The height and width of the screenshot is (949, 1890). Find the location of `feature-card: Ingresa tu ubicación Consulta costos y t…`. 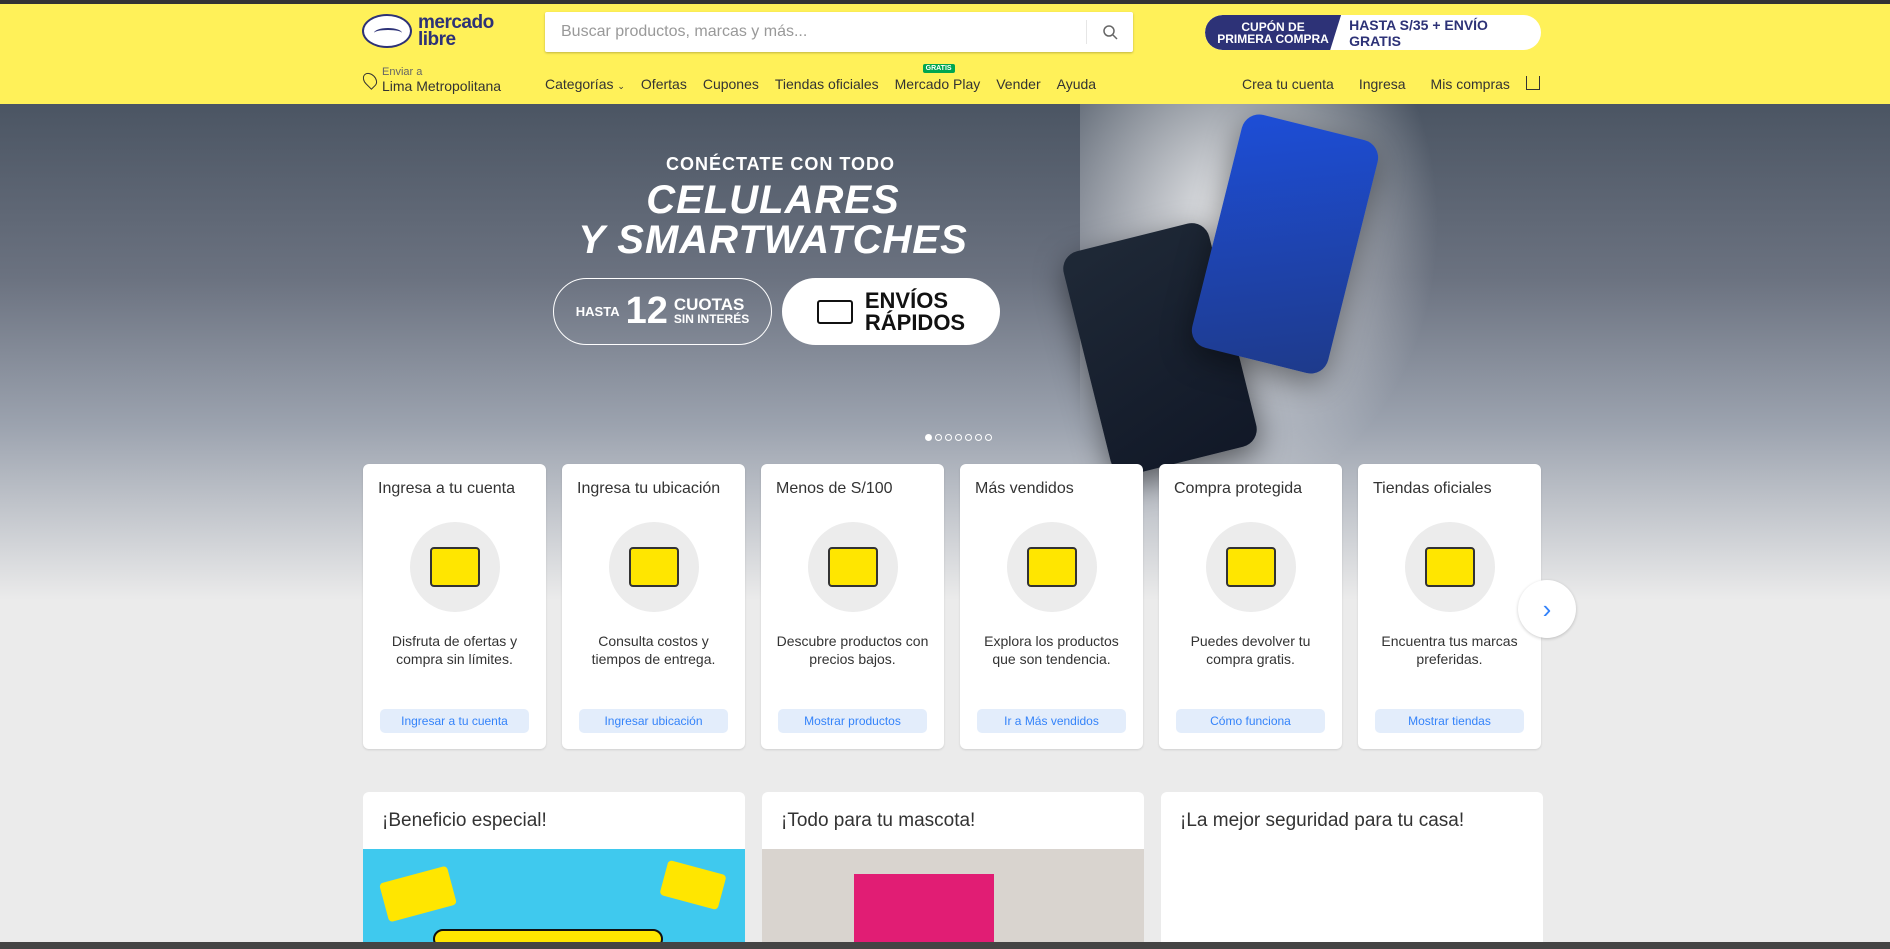

feature-card: Ingresa tu ubicación Consulta costos y t… is located at coordinates (653, 606).